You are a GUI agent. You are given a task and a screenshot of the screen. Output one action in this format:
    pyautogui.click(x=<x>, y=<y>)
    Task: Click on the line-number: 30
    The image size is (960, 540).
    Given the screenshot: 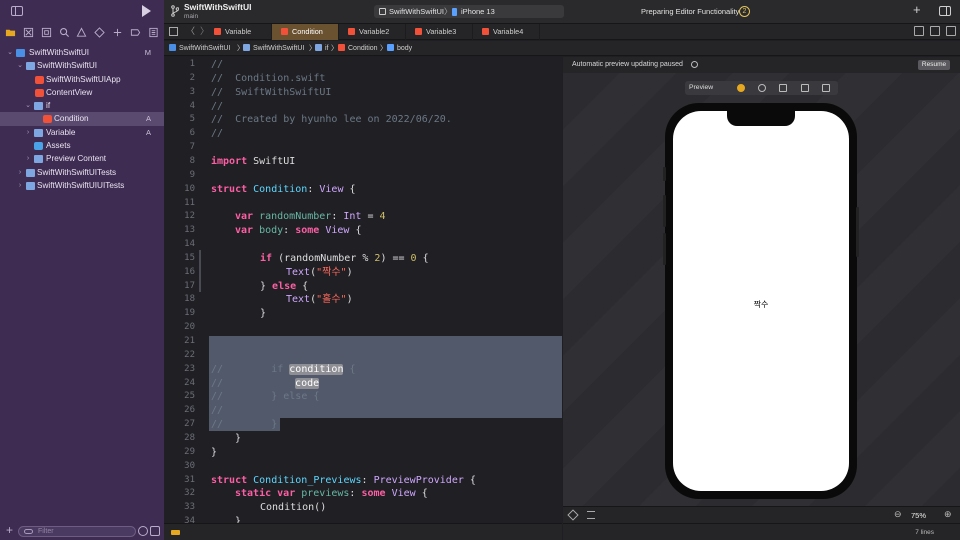 What is the action you would take?
    pyautogui.click(x=189, y=465)
    